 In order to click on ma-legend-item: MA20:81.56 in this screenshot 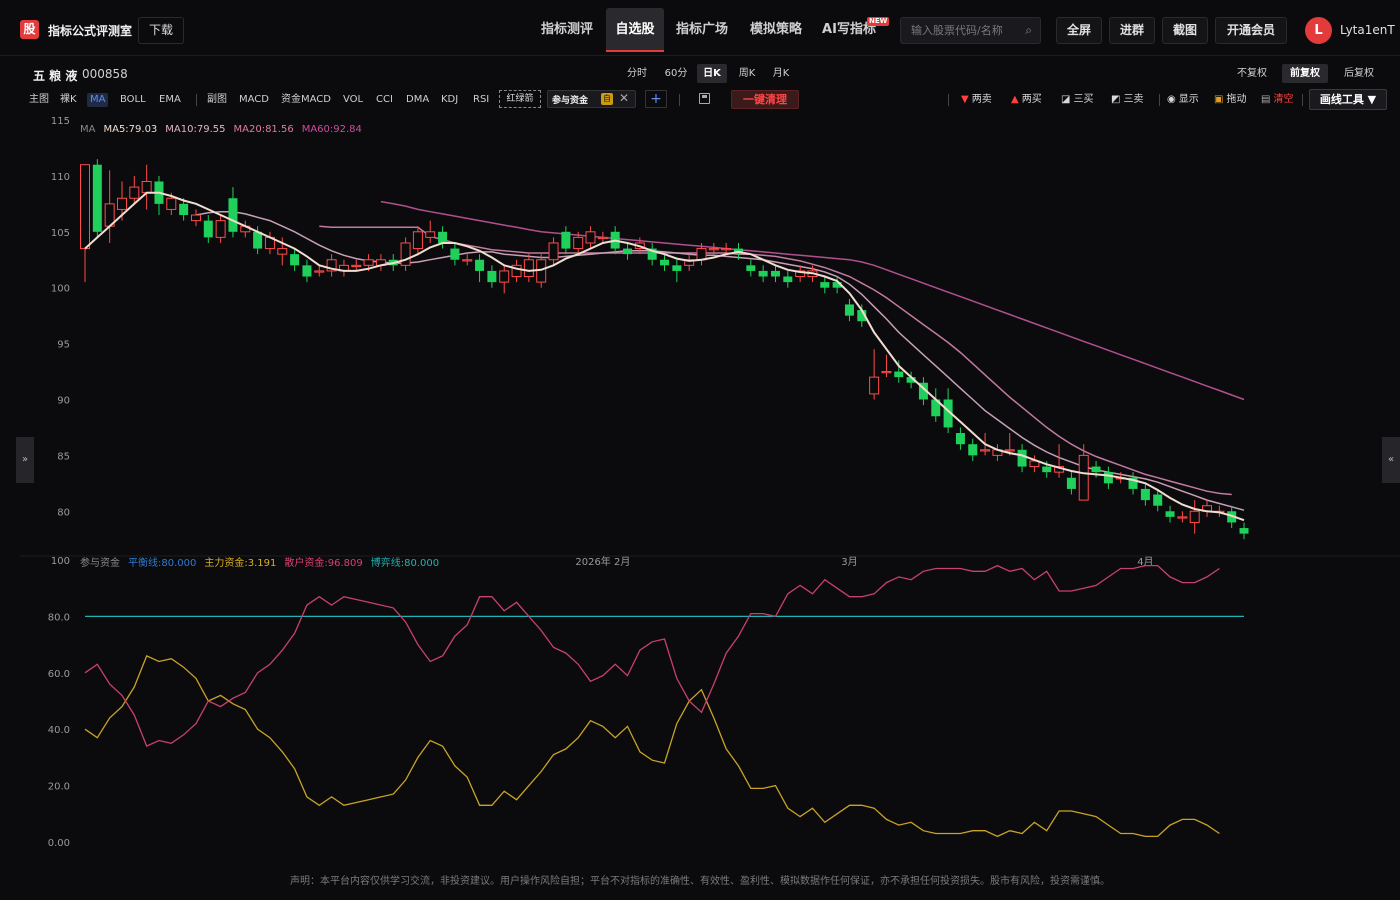, I will do `click(264, 129)`.